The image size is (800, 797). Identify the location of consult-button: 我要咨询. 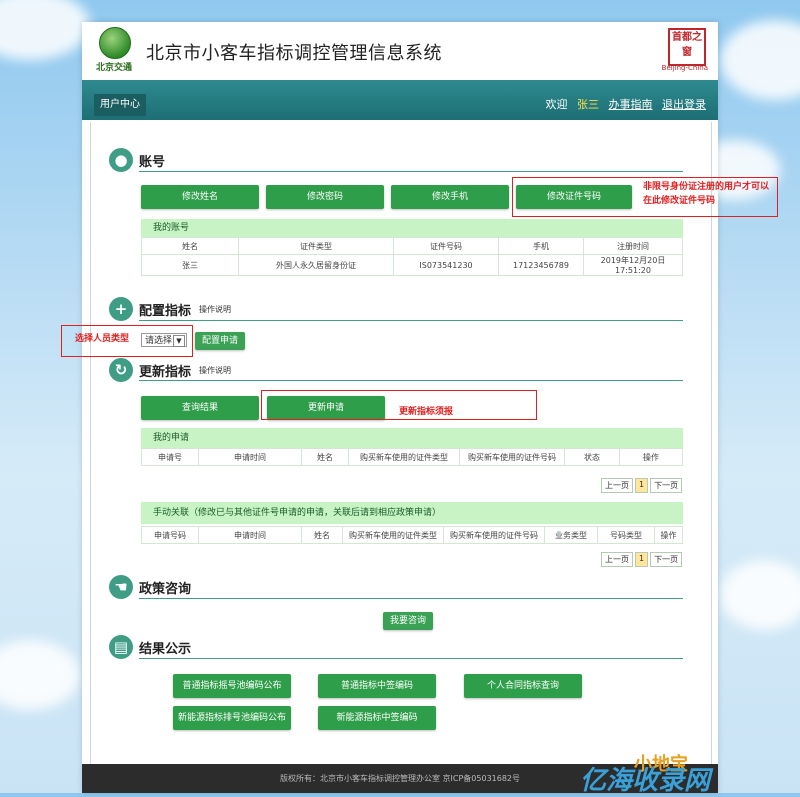
(408, 621).